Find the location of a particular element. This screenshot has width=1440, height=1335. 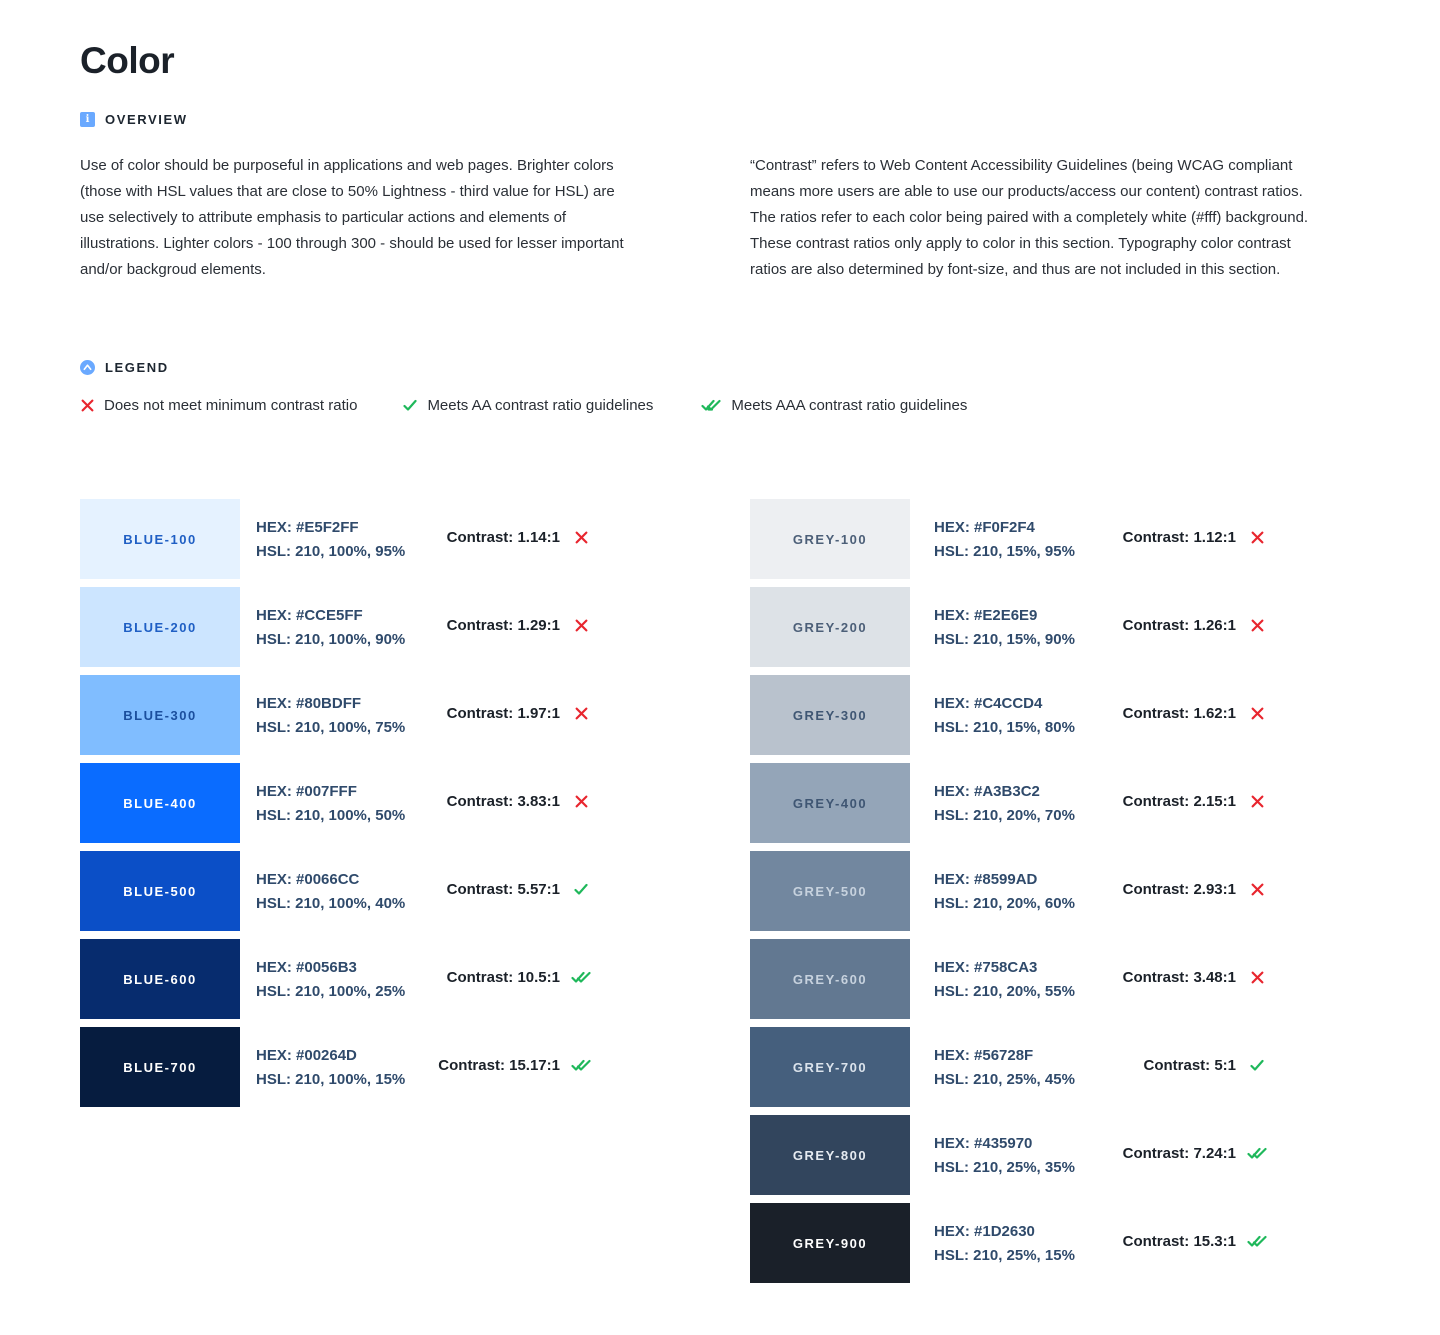

hsl-value: HSL: 210, 25%, 15% is located at coordinates (1004, 1255).